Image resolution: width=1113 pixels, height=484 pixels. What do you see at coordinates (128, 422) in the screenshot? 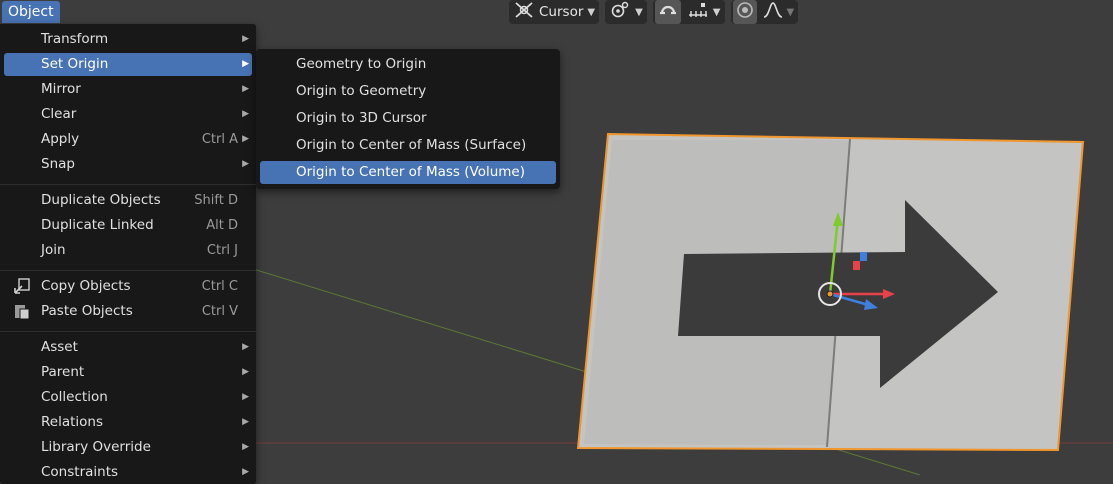
I see `menu-item-relations: Relations ▶` at bounding box center [128, 422].